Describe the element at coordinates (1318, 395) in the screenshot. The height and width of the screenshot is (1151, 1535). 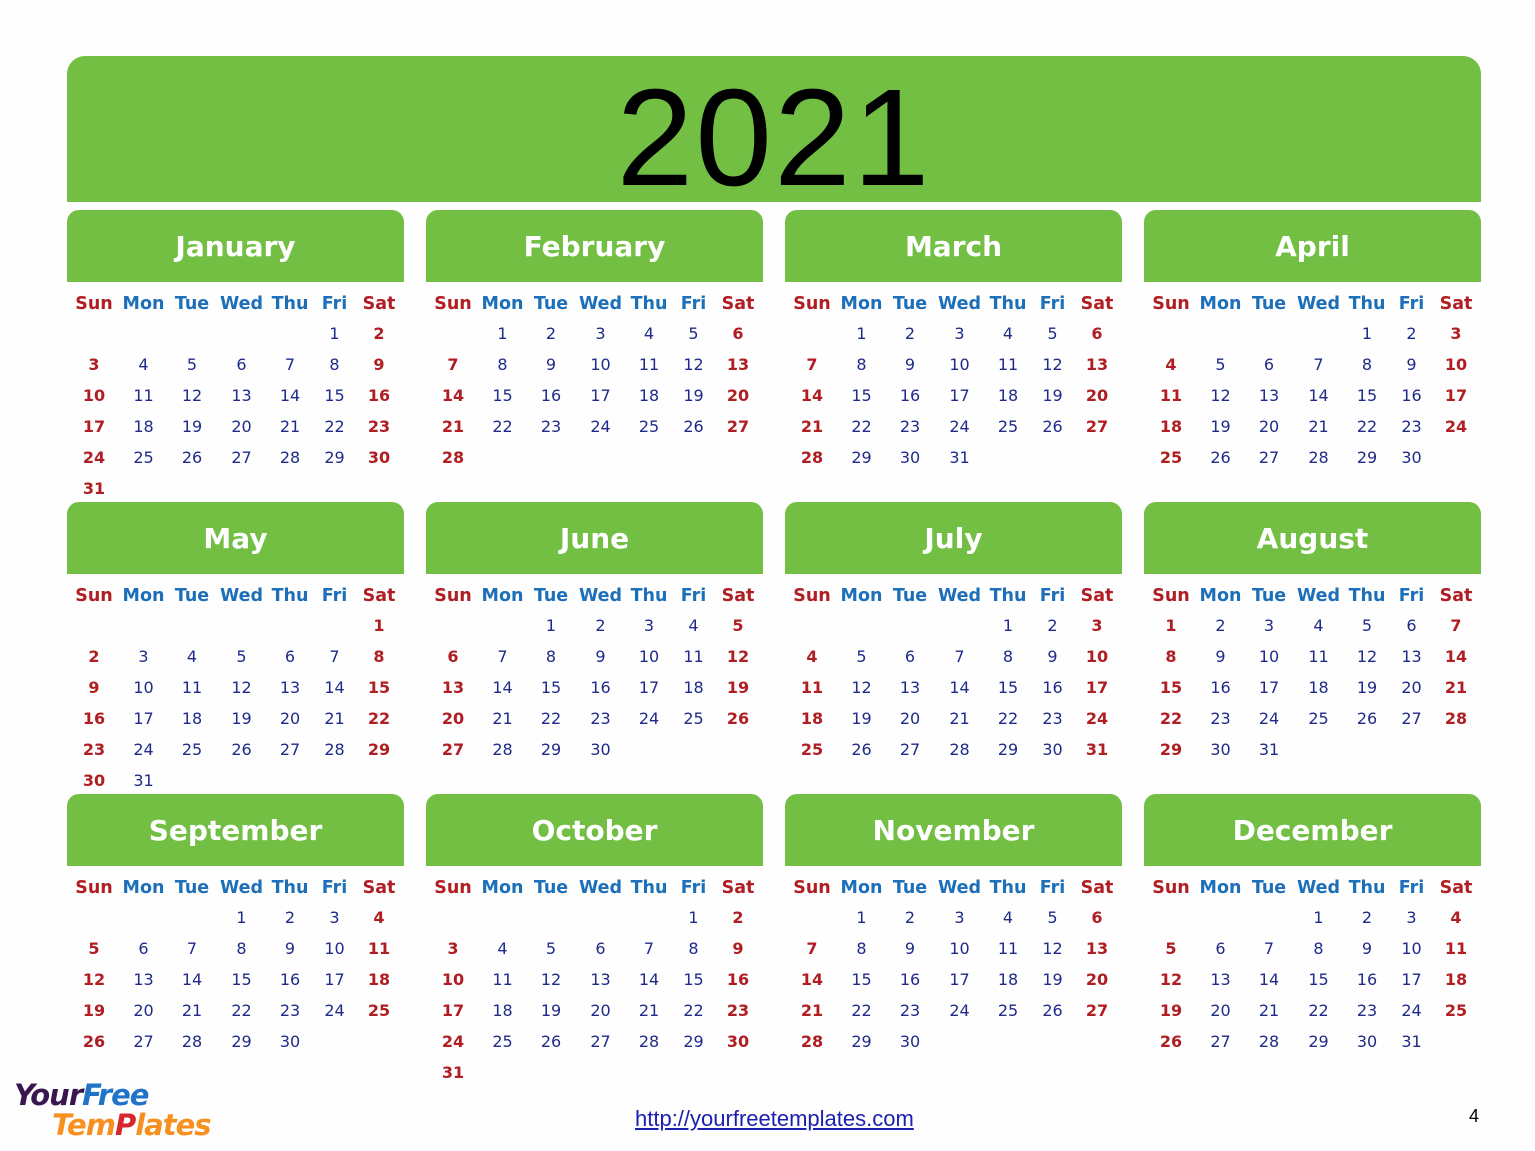
I see `day-cell: 14` at that location.